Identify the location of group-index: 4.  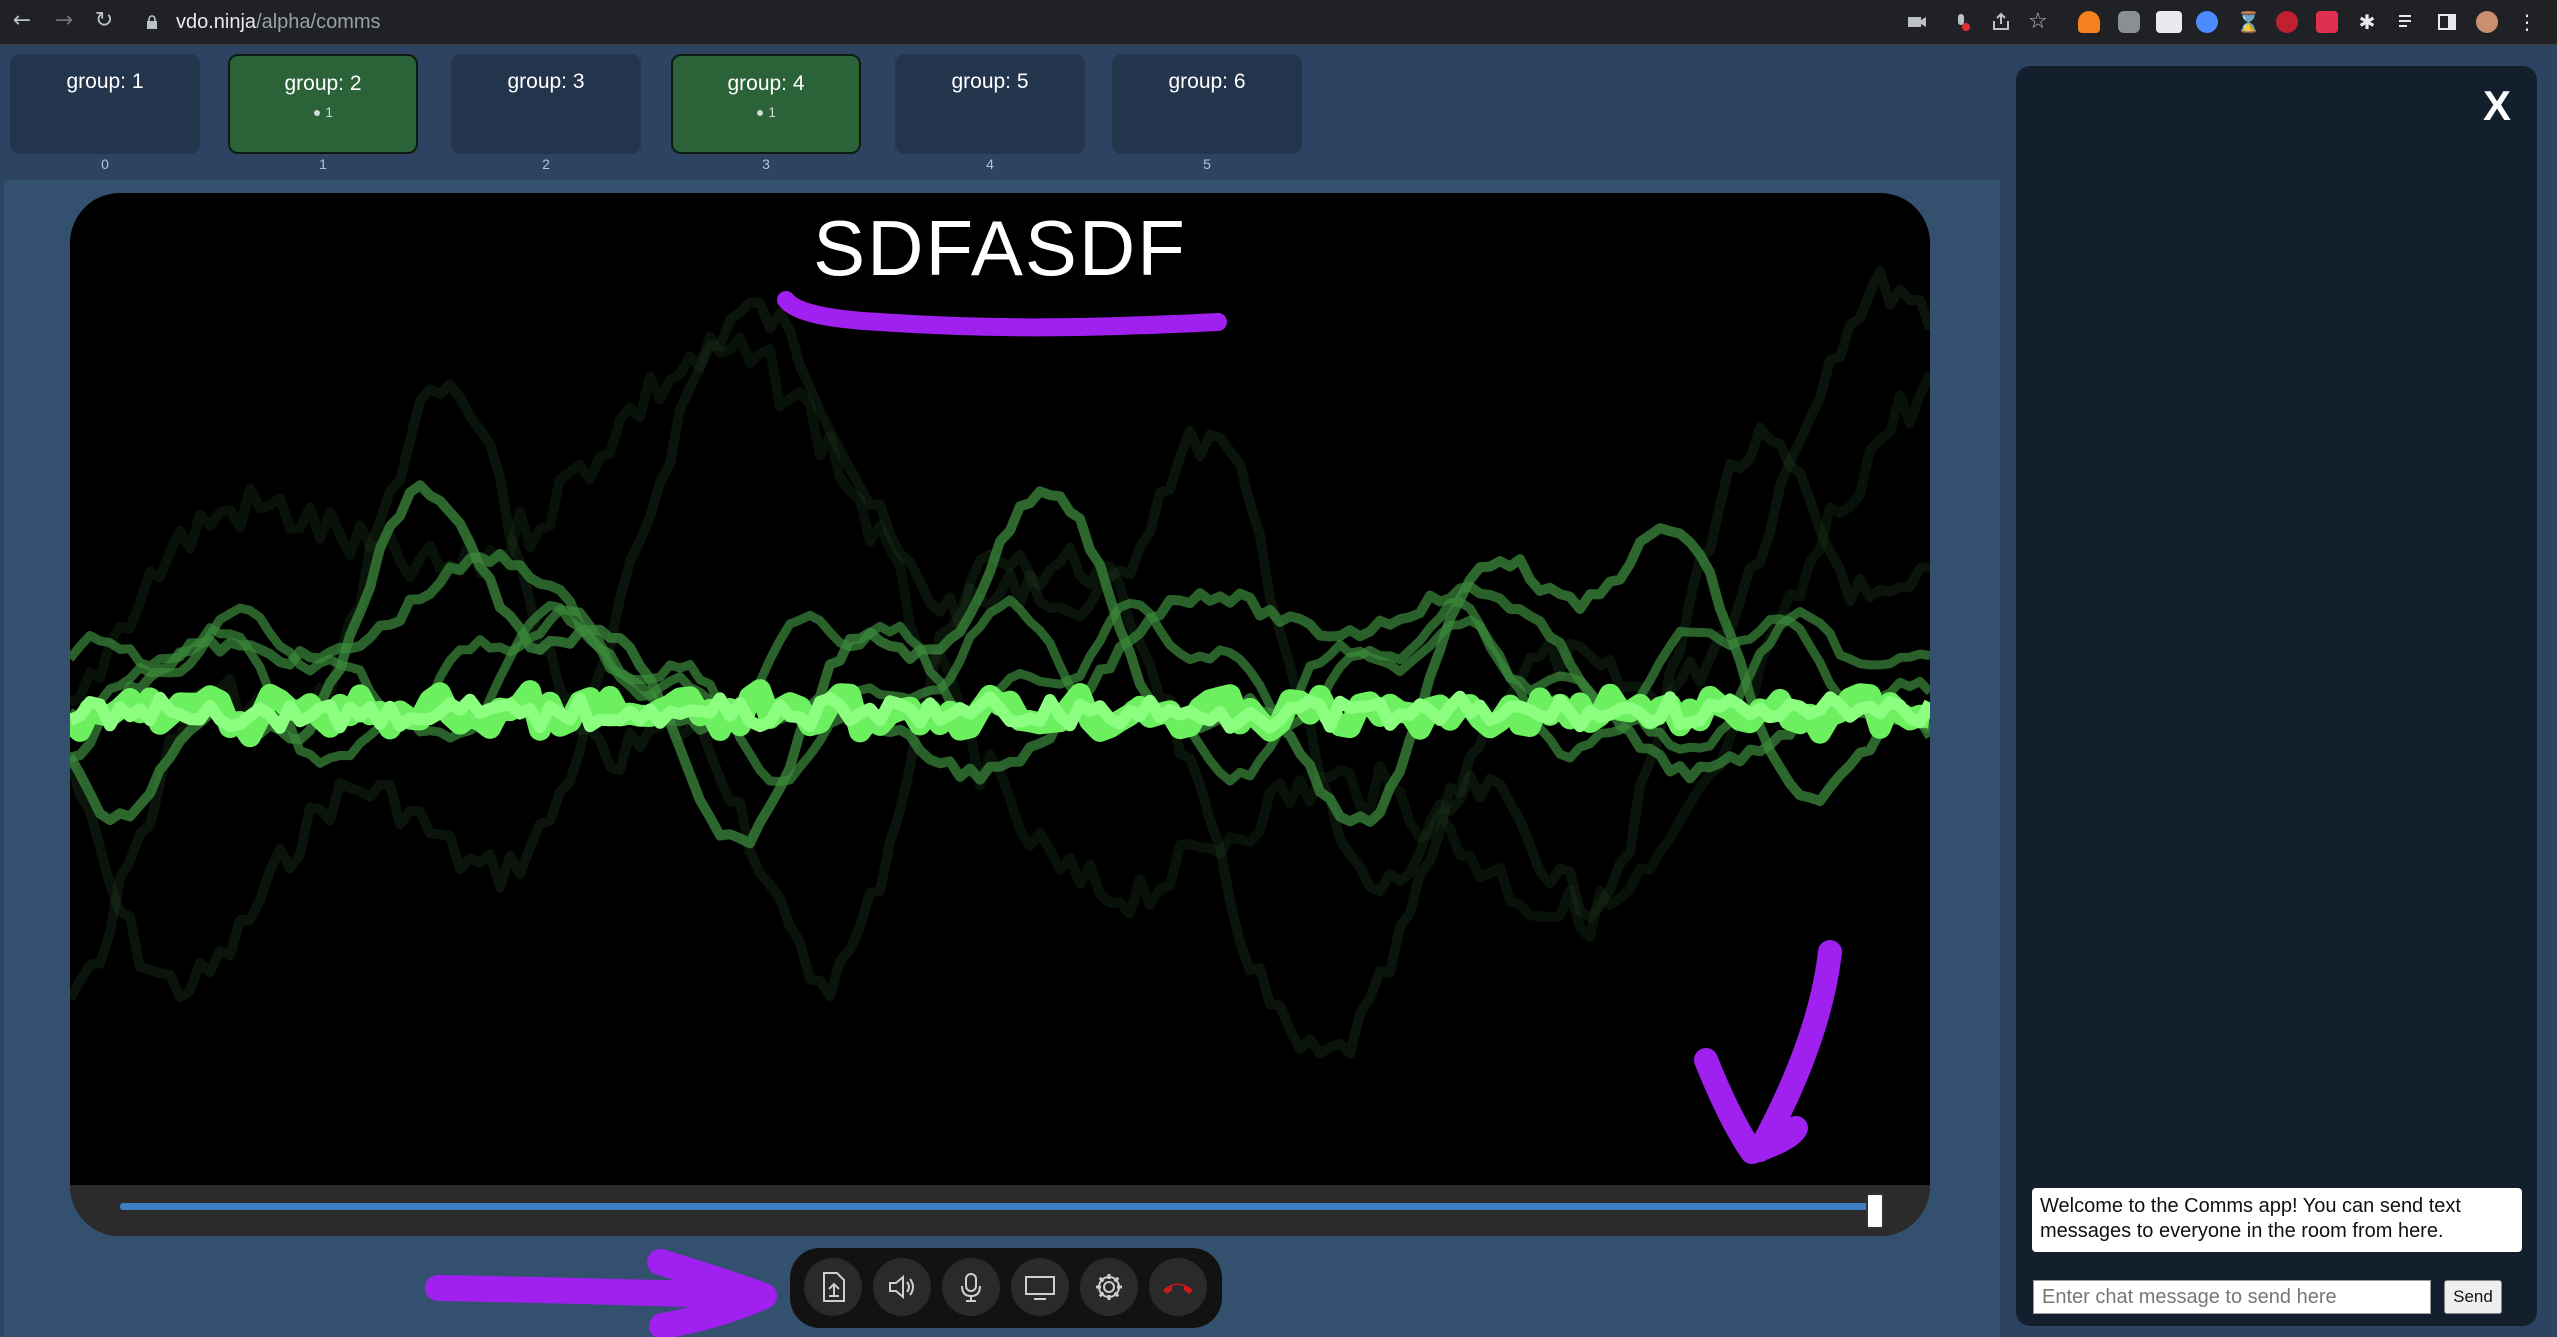
(990, 164).